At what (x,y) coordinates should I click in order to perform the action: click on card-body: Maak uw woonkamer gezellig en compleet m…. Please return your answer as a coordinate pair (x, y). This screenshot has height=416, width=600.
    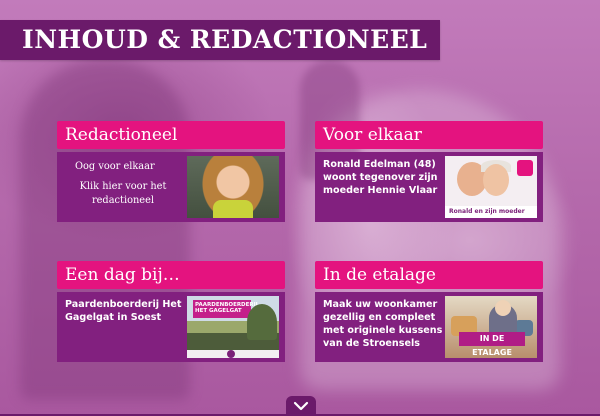
    Looking at the image, I should click on (429, 327).